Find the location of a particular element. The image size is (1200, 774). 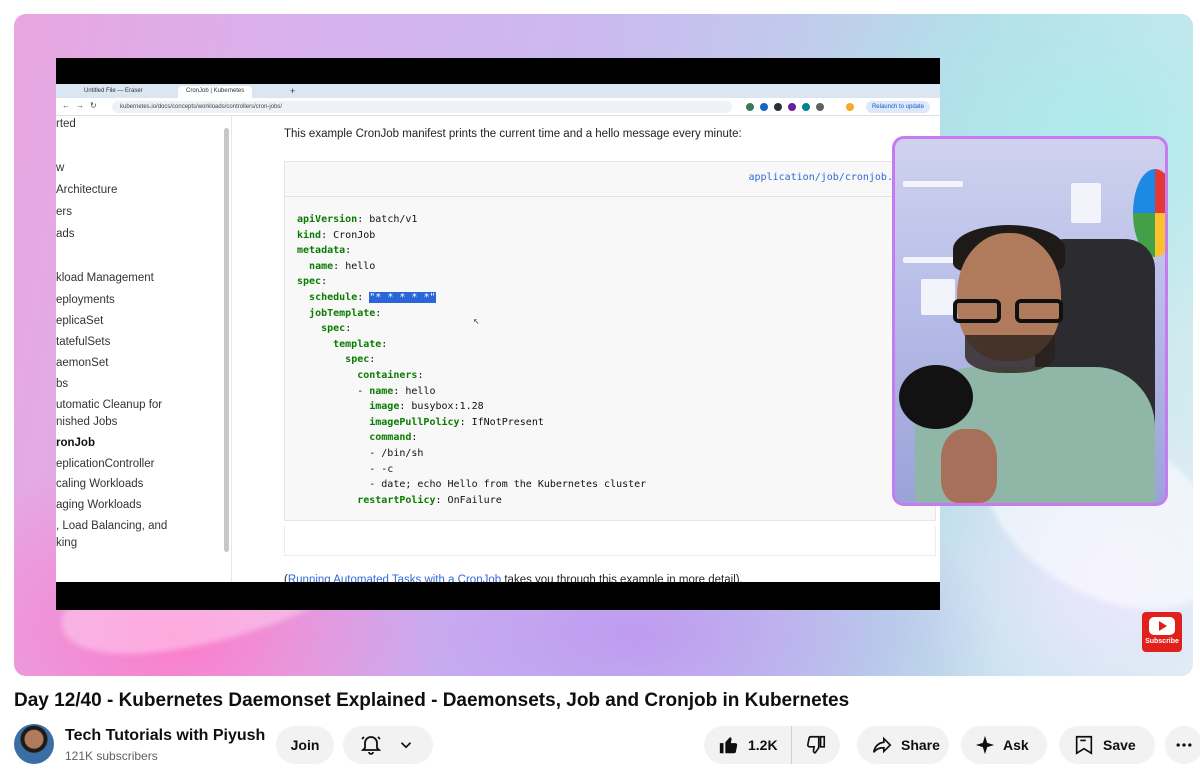

presenter-hand is located at coordinates (969, 466).